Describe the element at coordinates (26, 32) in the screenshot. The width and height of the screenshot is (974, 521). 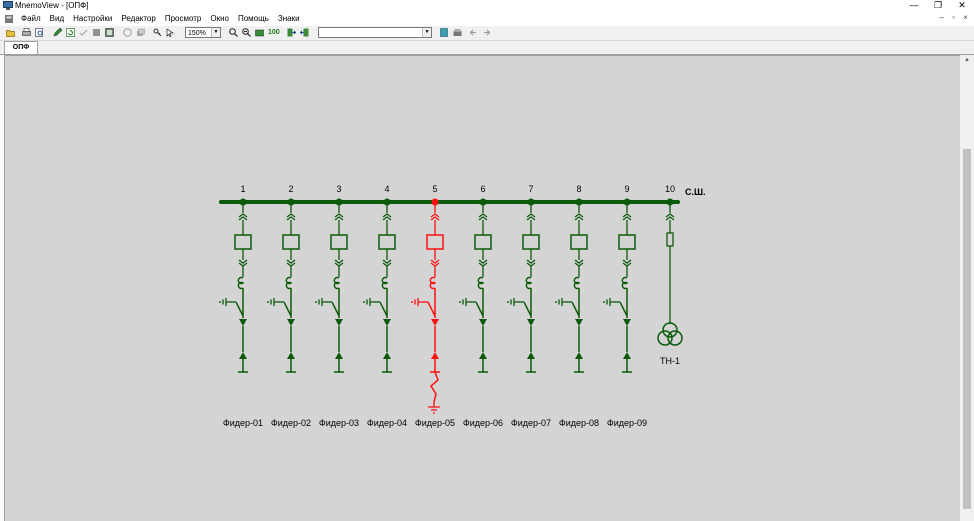
I see `print-icon` at that location.